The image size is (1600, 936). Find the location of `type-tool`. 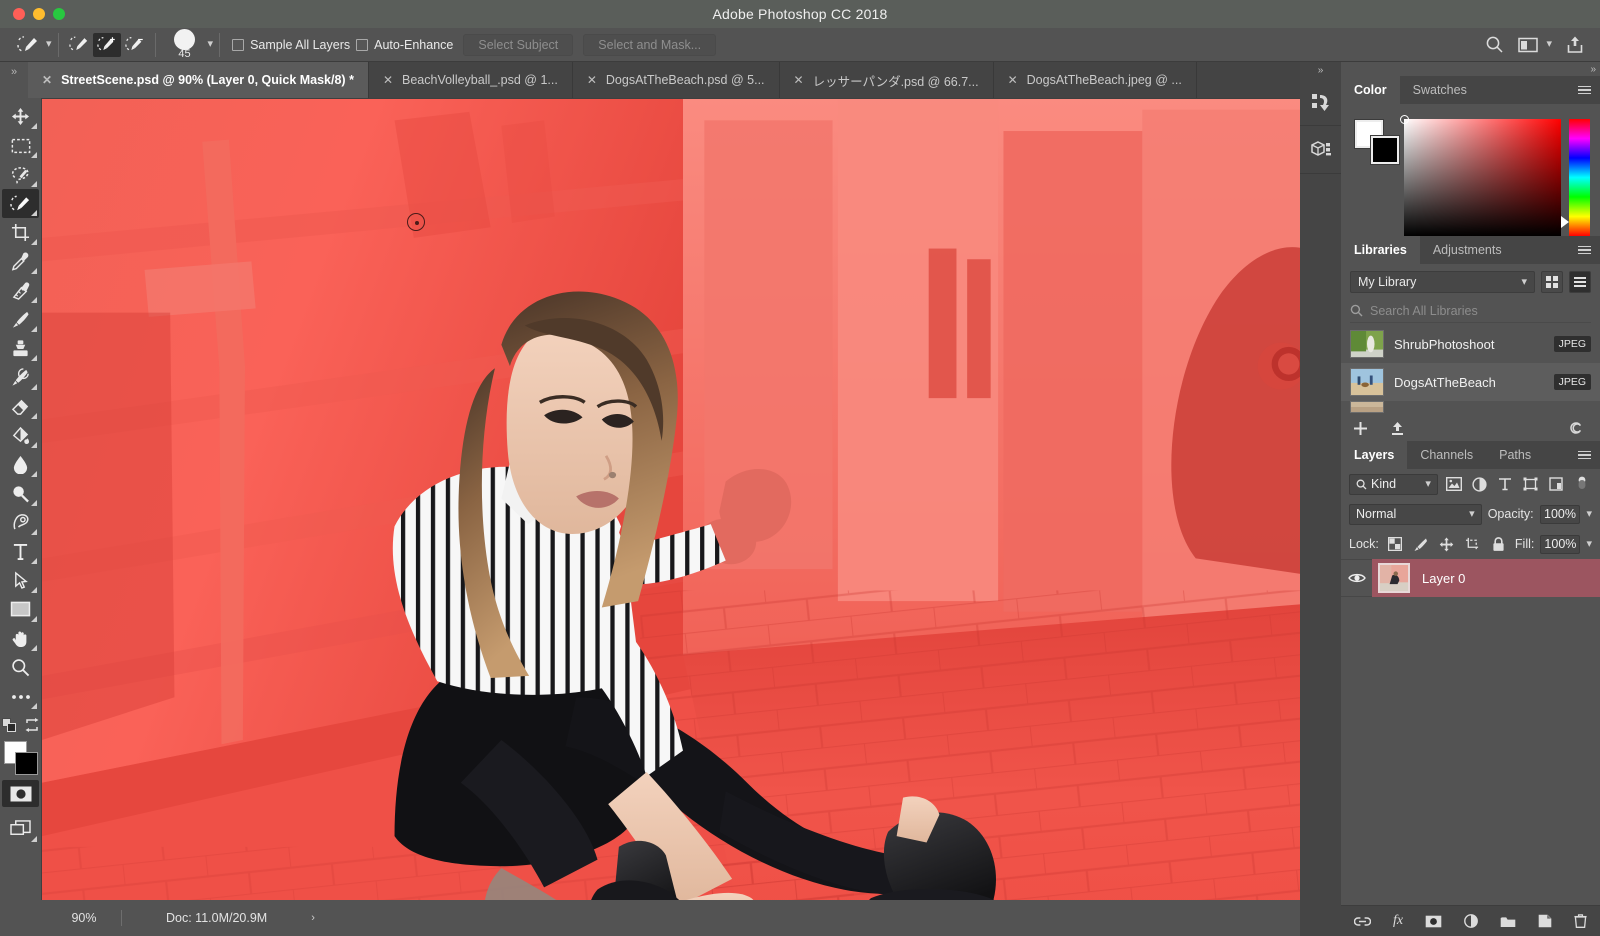

type-tool is located at coordinates (20, 551).